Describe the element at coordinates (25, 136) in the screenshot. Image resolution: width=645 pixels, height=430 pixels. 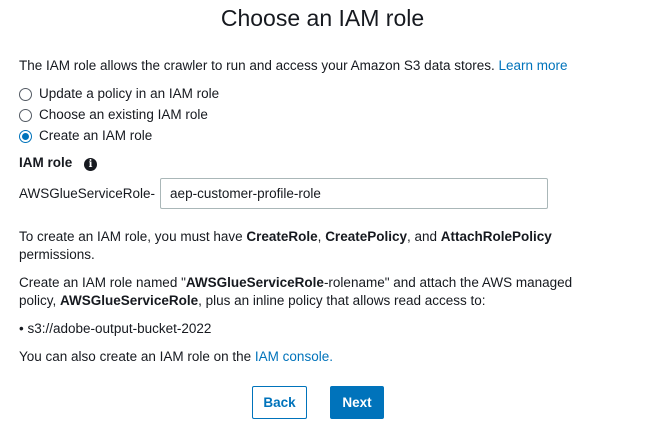
I see `radio-create-role` at that location.